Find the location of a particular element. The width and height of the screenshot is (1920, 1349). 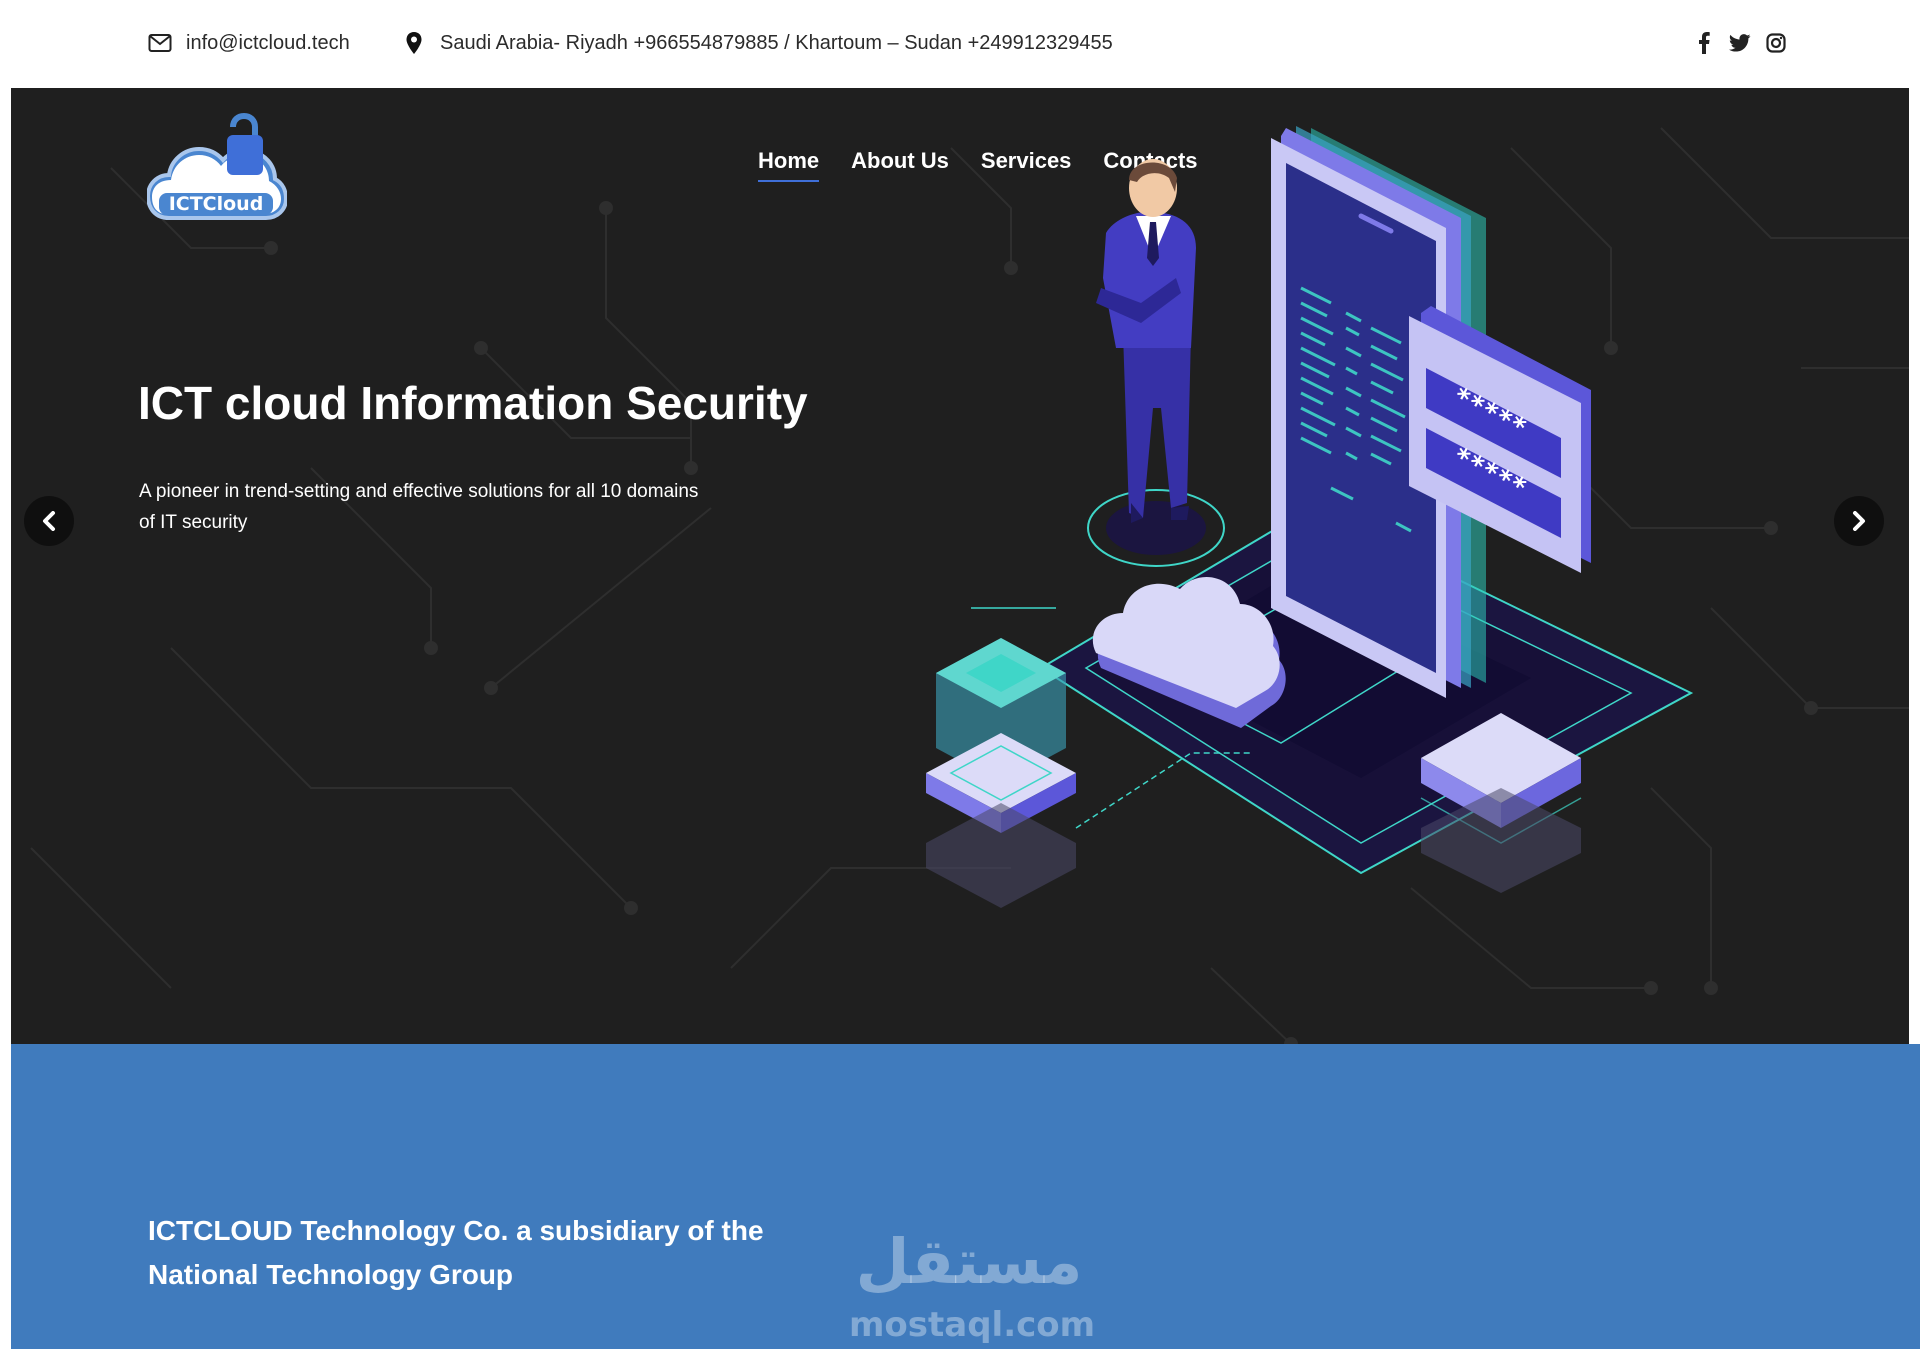

slider-prev-button is located at coordinates (49, 521).